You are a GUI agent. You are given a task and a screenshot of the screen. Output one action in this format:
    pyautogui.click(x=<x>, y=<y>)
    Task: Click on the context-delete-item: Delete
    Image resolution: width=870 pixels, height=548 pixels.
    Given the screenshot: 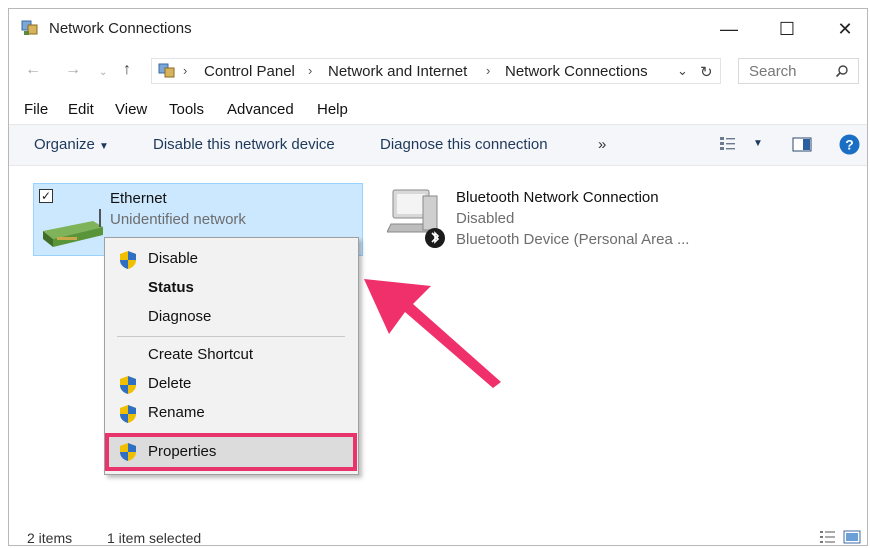 What is the action you would take?
    pyautogui.click(x=231, y=384)
    